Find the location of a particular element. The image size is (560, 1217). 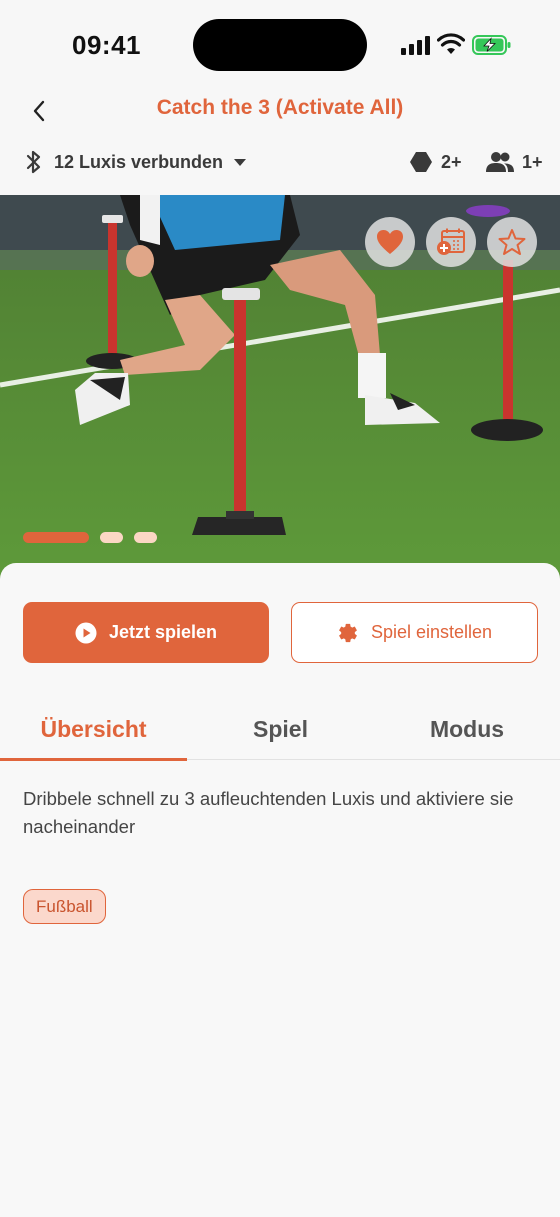

tab-game: Spiel is located at coordinates (280, 729).